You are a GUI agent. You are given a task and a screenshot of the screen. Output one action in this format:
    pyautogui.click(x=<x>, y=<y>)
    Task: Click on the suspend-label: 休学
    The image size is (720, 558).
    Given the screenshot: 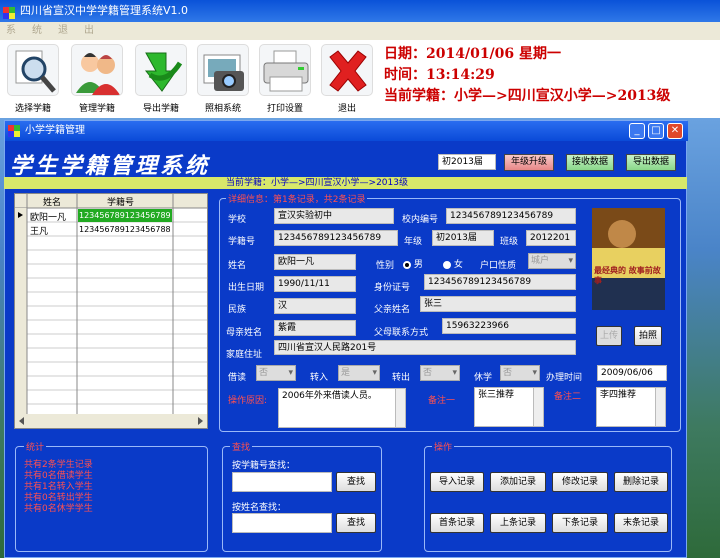 What is the action you would take?
    pyautogui.click(x=483, y=378)
    